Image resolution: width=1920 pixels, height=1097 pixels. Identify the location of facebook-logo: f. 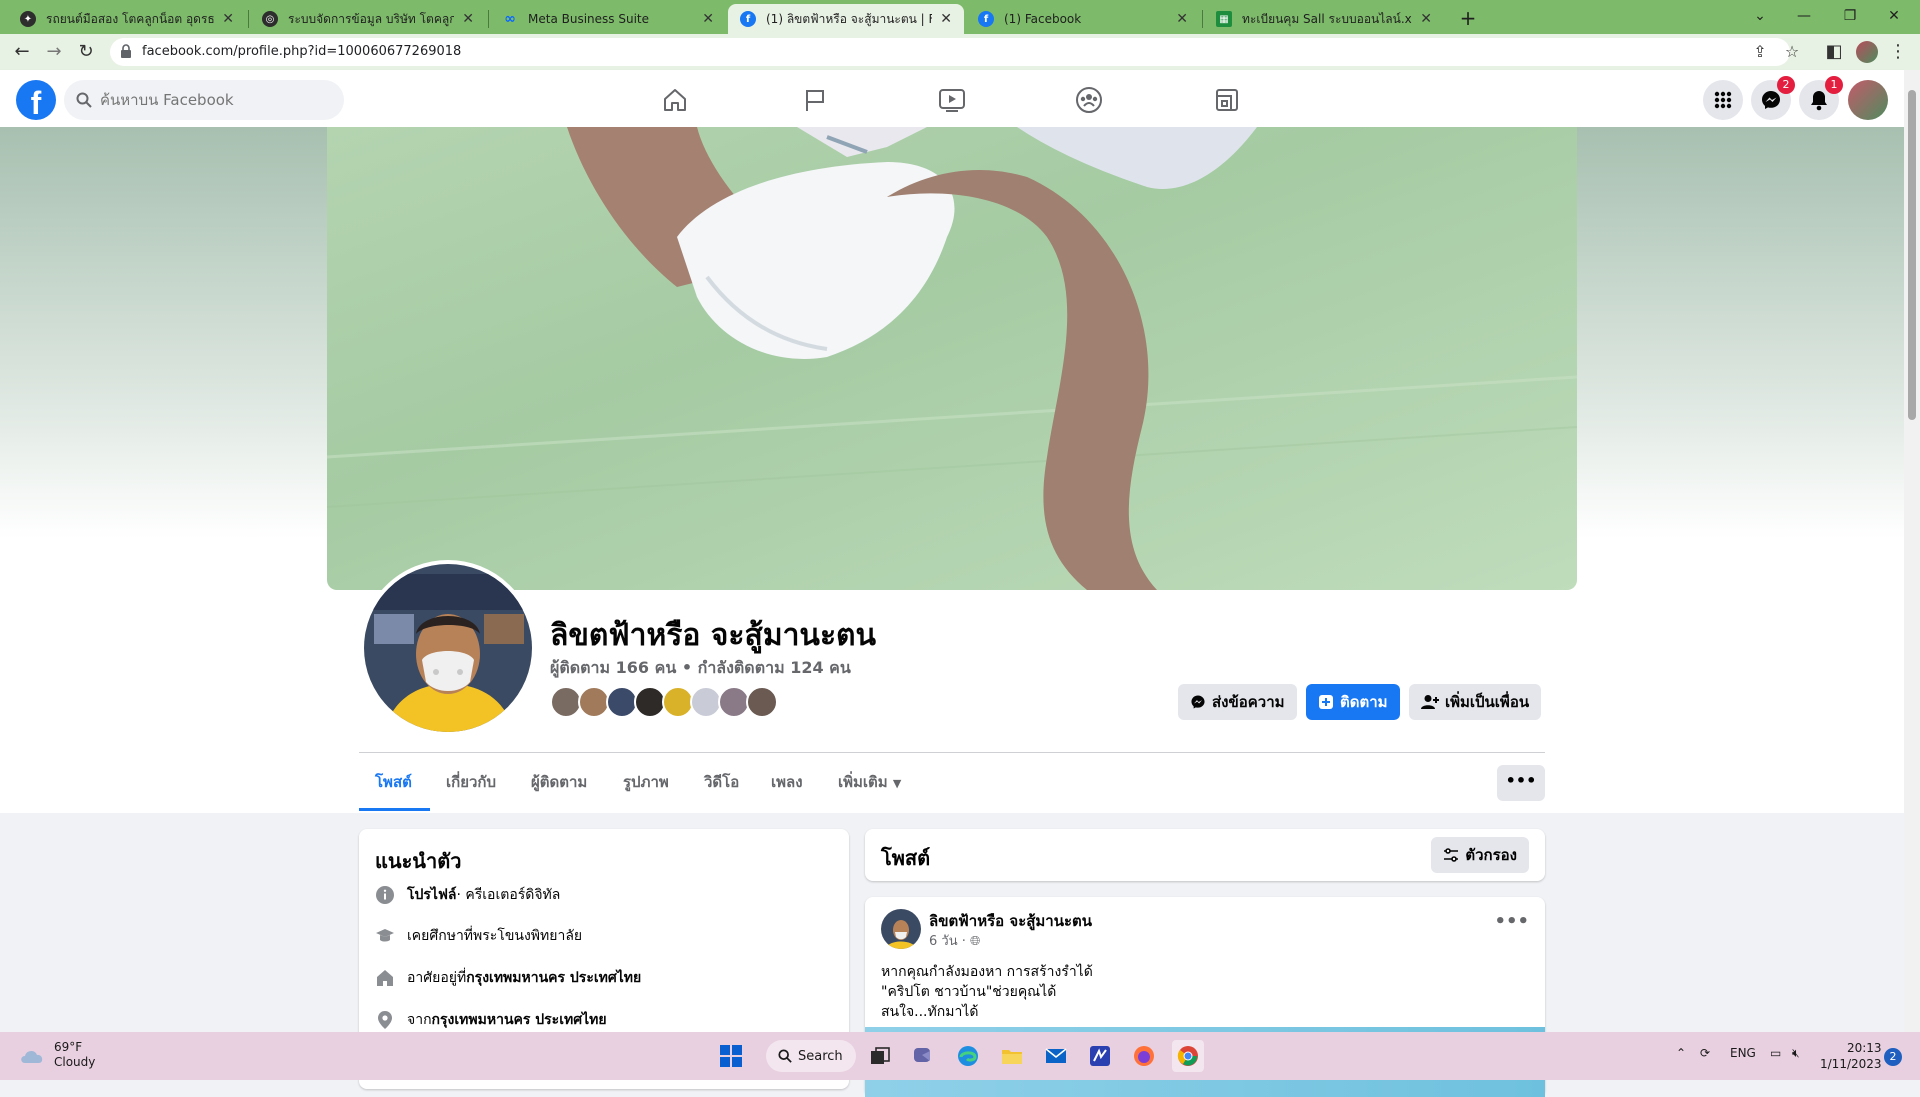
(36, 100).